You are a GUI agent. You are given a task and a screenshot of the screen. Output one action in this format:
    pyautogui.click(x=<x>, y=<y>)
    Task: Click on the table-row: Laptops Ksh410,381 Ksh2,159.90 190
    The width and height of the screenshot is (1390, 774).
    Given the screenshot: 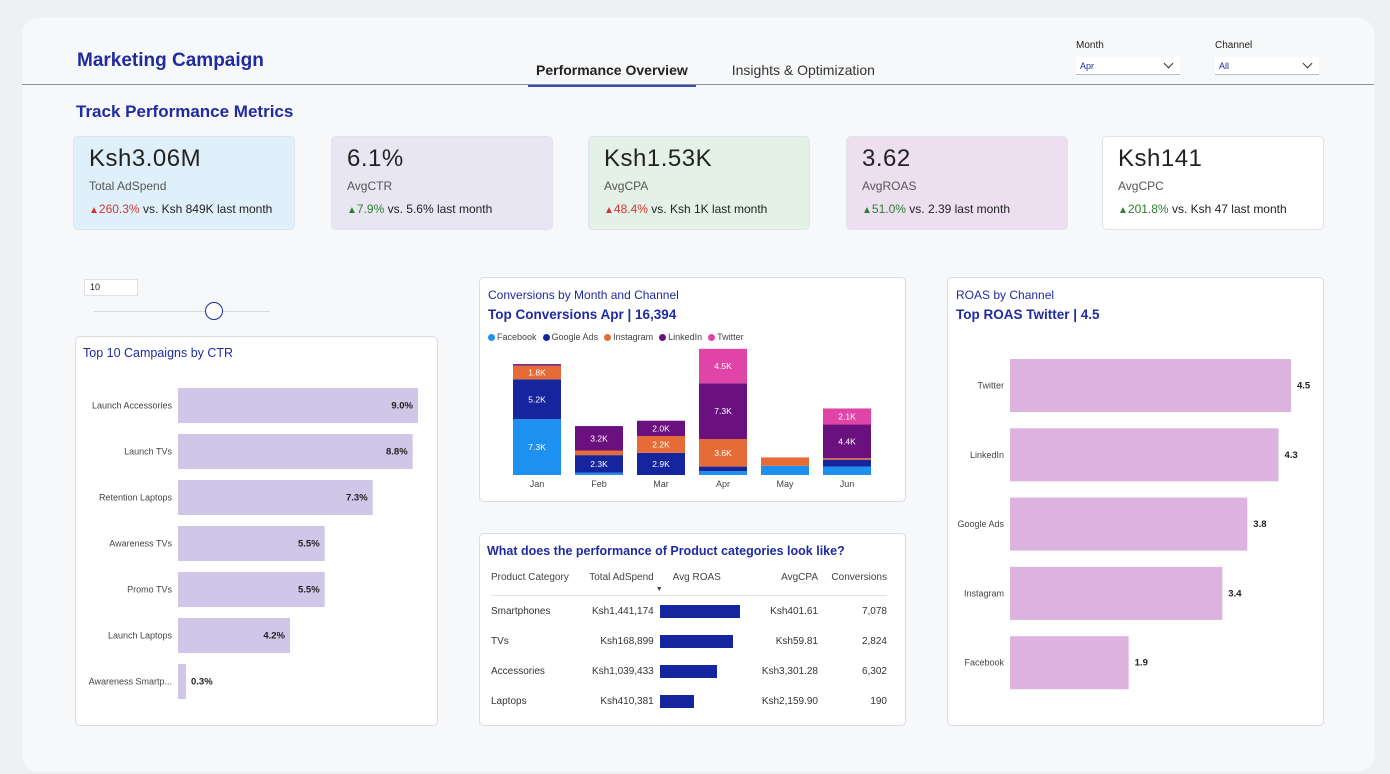 What is the action you would take?
    pyautogui.click(x=689, y=701)
    